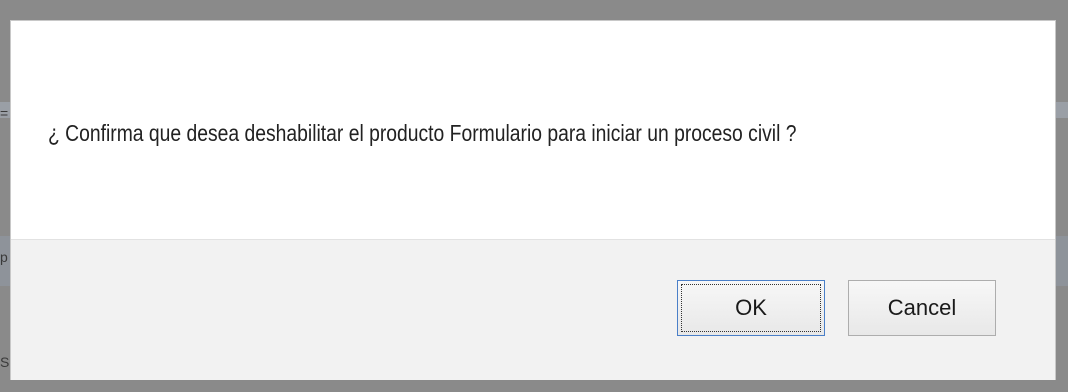  Describe the element at coordinates (4, 257) in the screenshot. I see `backdrop-text-fragment: p` at that location.